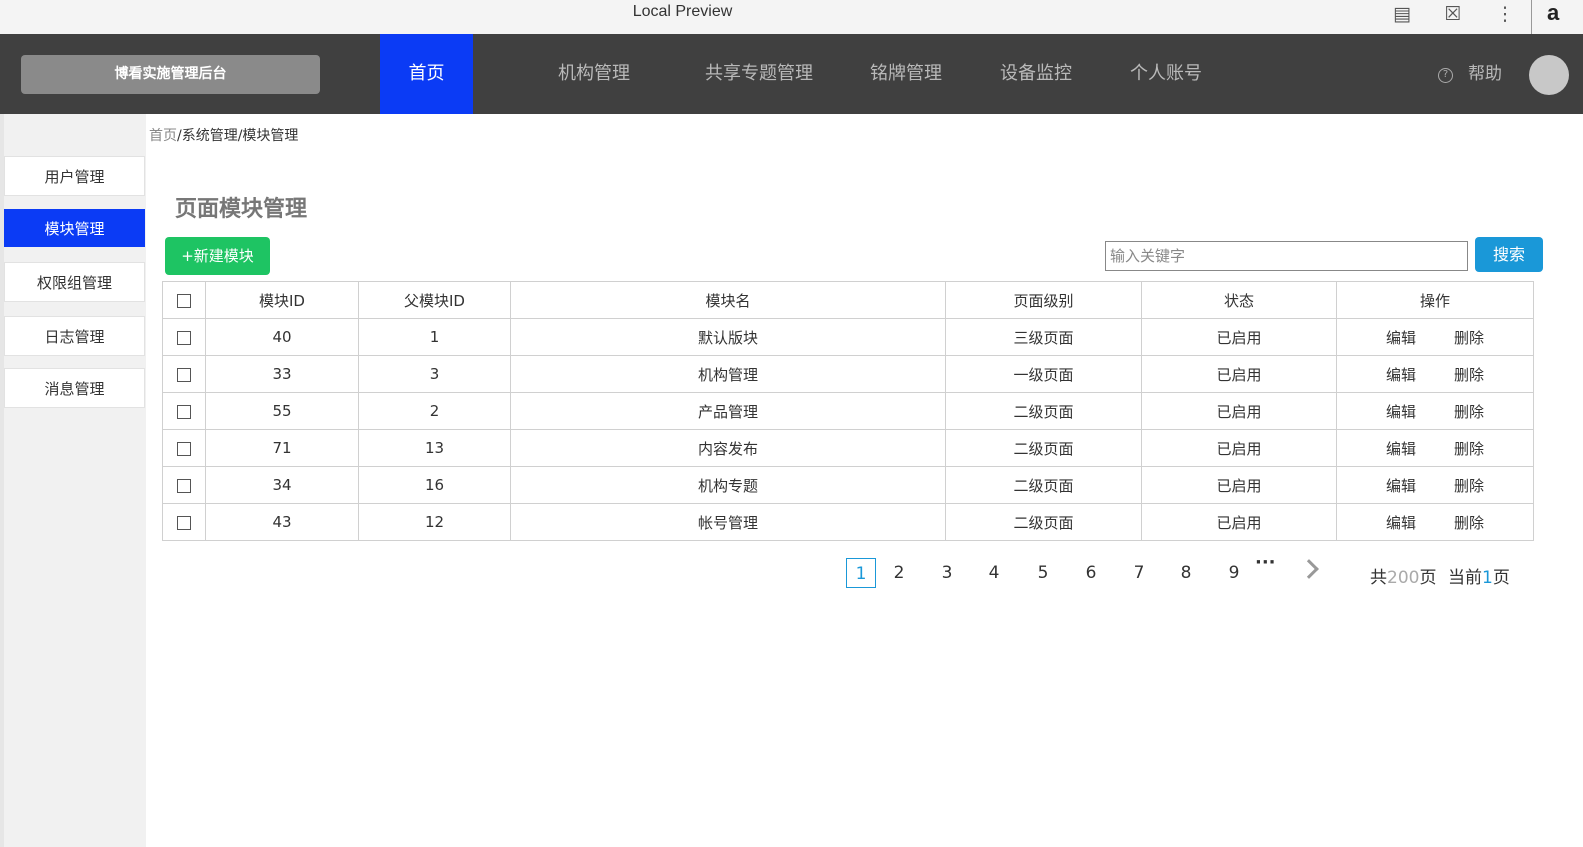 The width and height of the screenshot is (1583, 847). Describe the element at coordinates (1286, 256) in the screenshot. I see `search-input` at that location.